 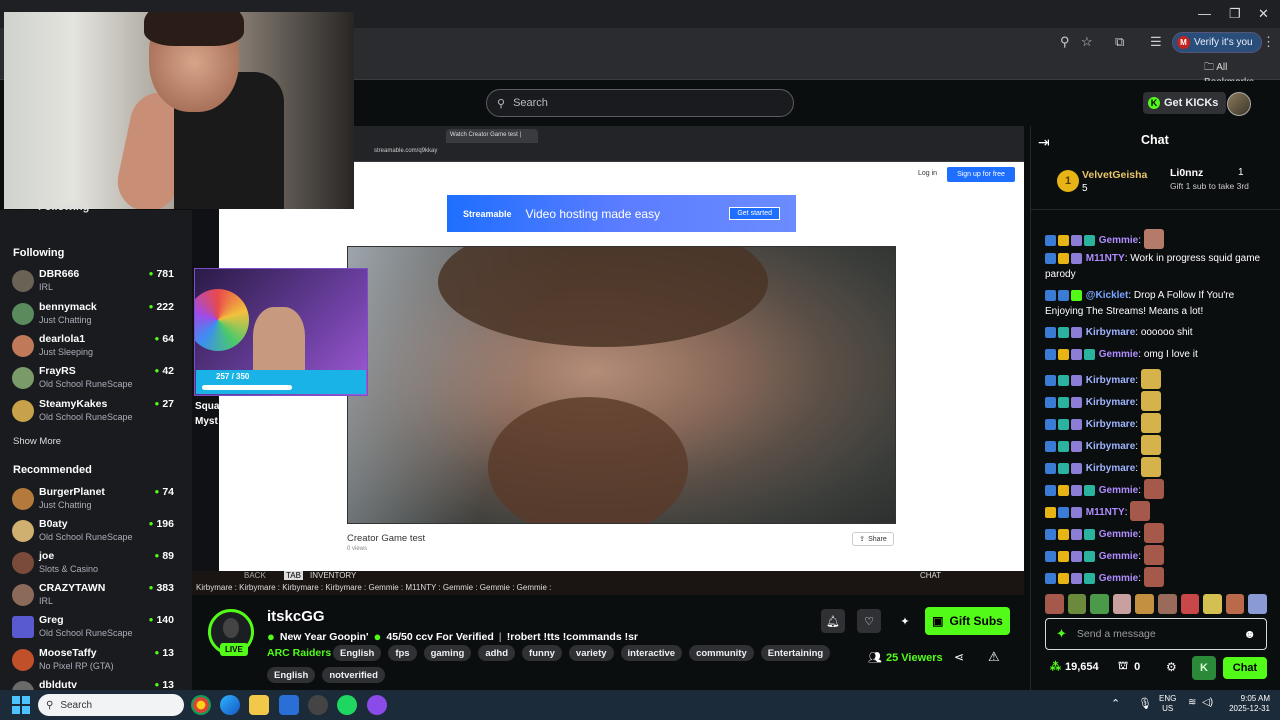 What do you see at coordinates (1249, 634) in the screenshot?
I see `emoji-picker-icon: ☻` at bounding box center [1249, 634].